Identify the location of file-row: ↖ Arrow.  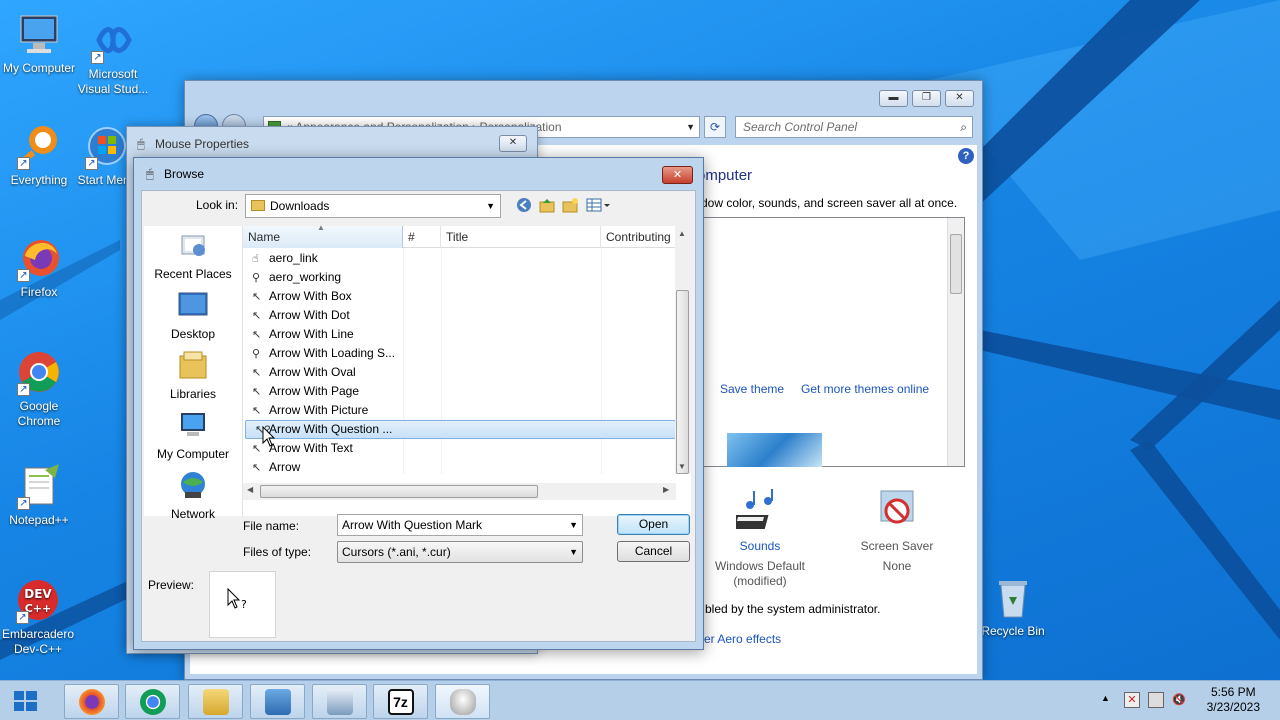
(459, 467).